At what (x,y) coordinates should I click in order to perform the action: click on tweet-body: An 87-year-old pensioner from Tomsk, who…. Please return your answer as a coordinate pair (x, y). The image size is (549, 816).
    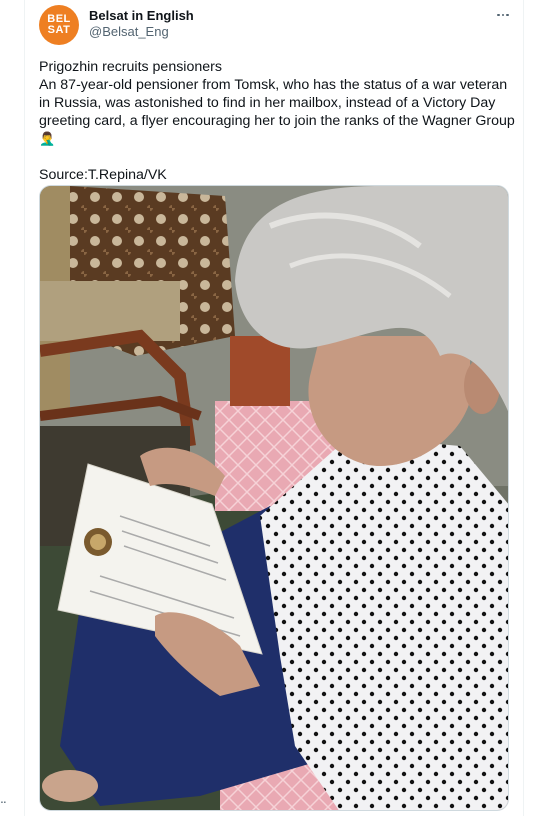
    Looking at the image, I should click on (277, 103).